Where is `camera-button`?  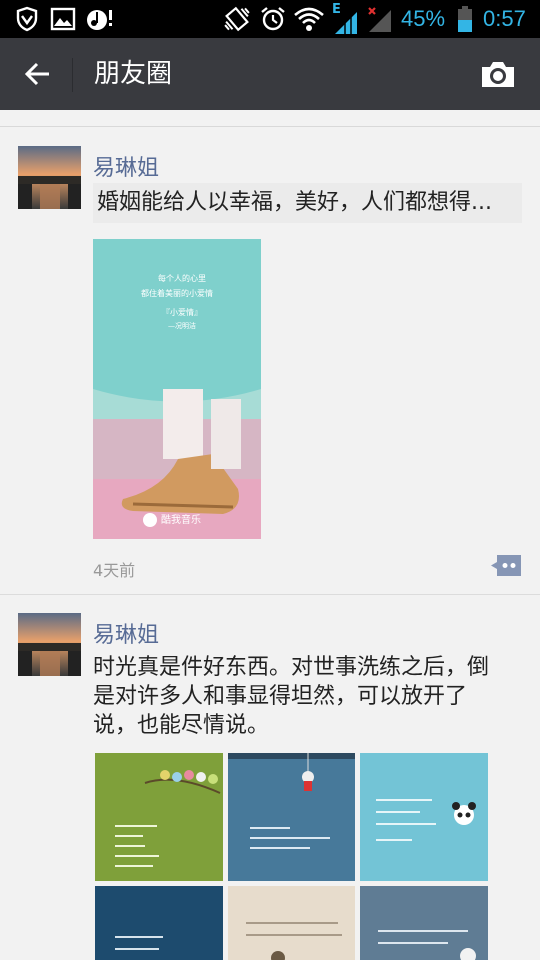 camera-button is located at coordinates (498, 74).